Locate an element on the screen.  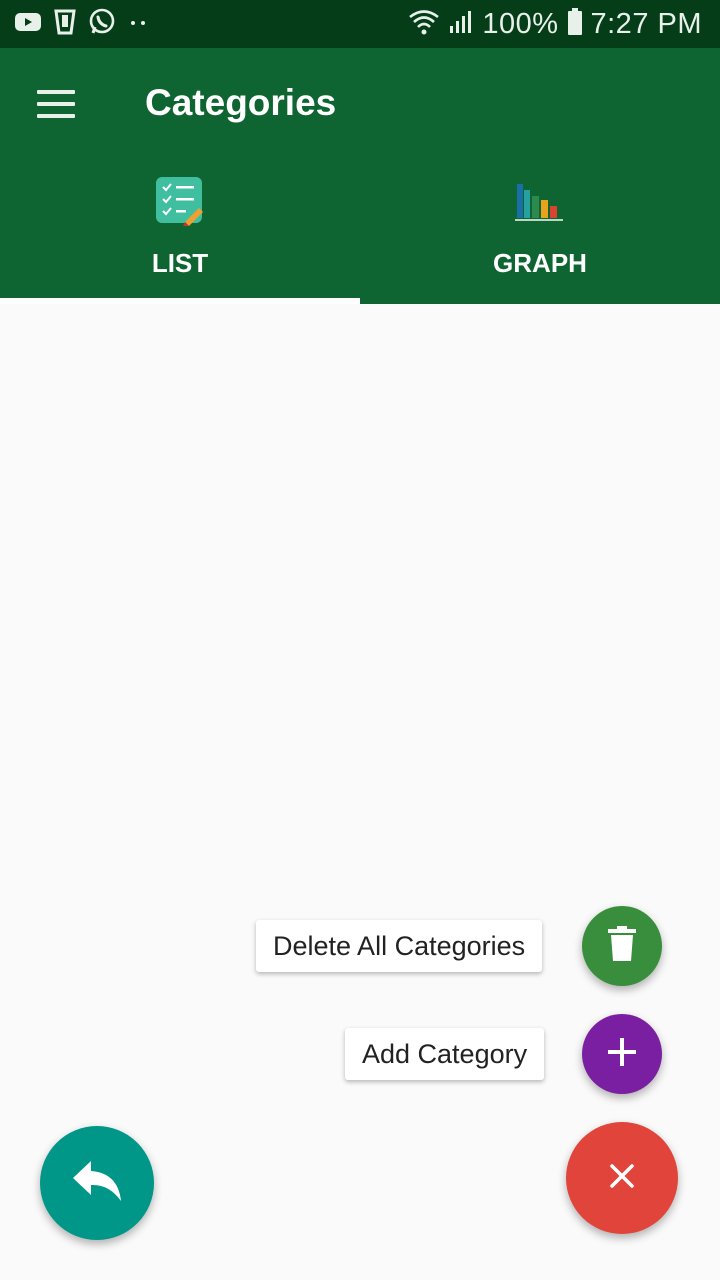
close-fab-menu-button is located at coordinates (622, 1178).